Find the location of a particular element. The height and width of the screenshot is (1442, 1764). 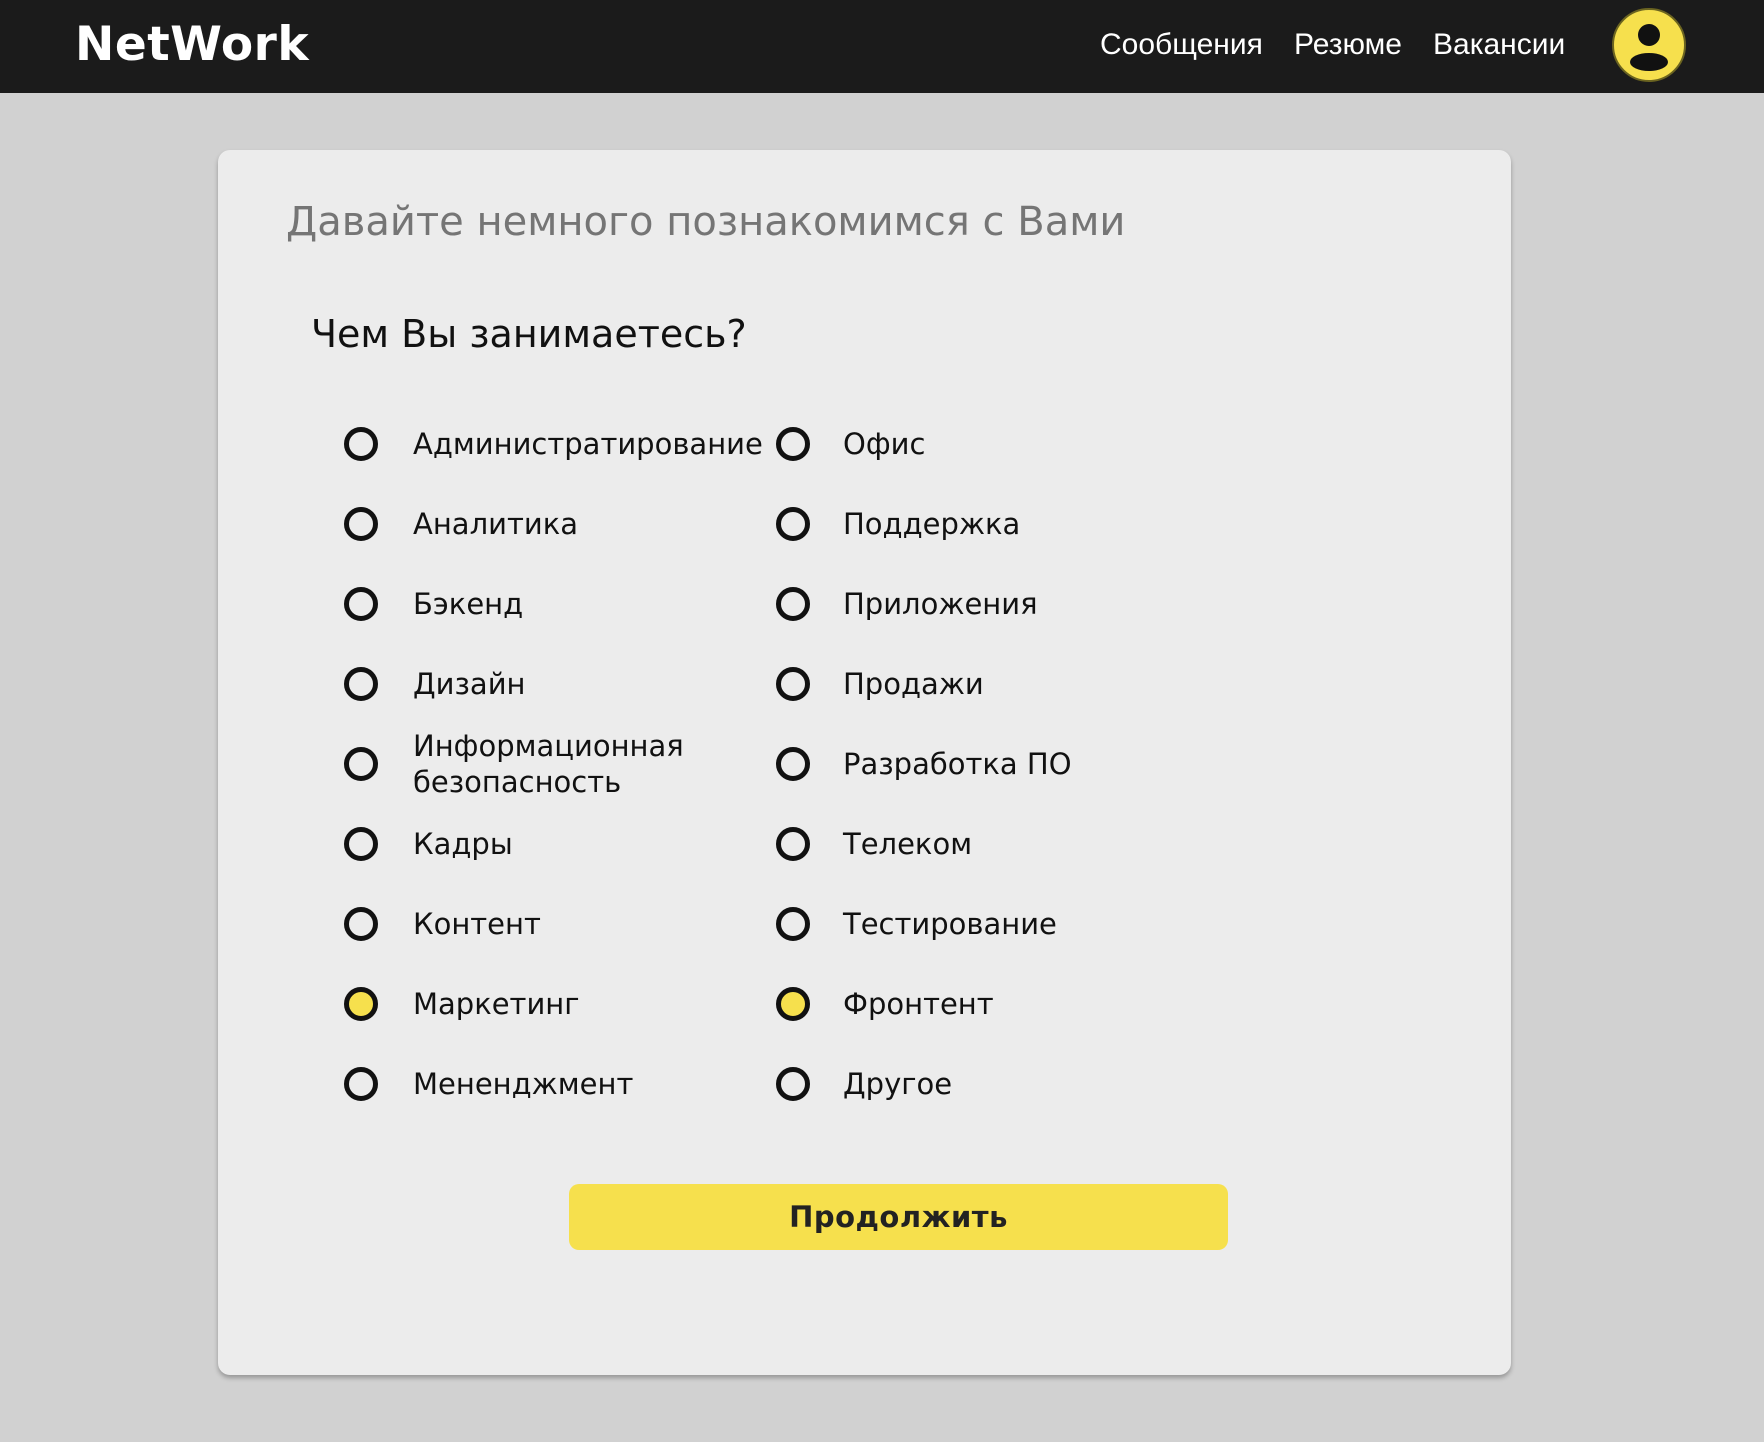

option-label: Кадры is located at coordinates (463, 844).